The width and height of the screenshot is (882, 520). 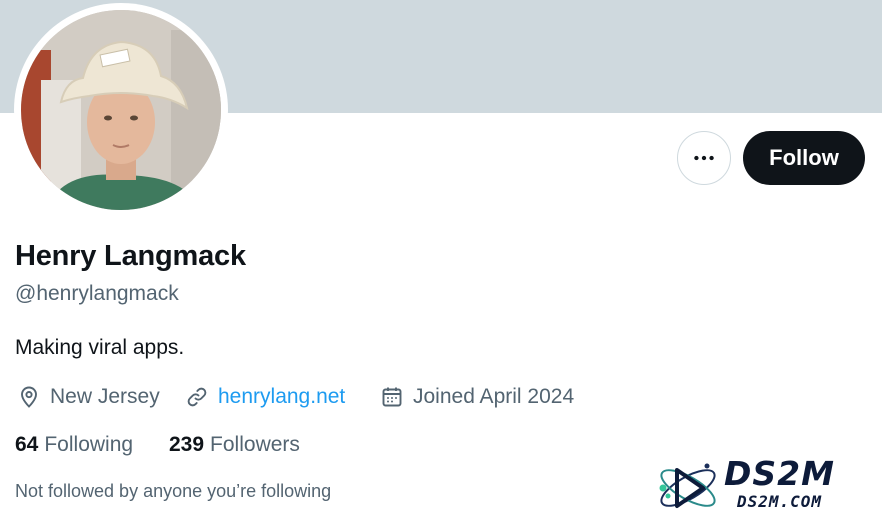 What do you see at coordinates (173, 491) in the screenshot?
I see `social-context-text: Not followed by anyone you’re following` at bounding box center [173, 491].